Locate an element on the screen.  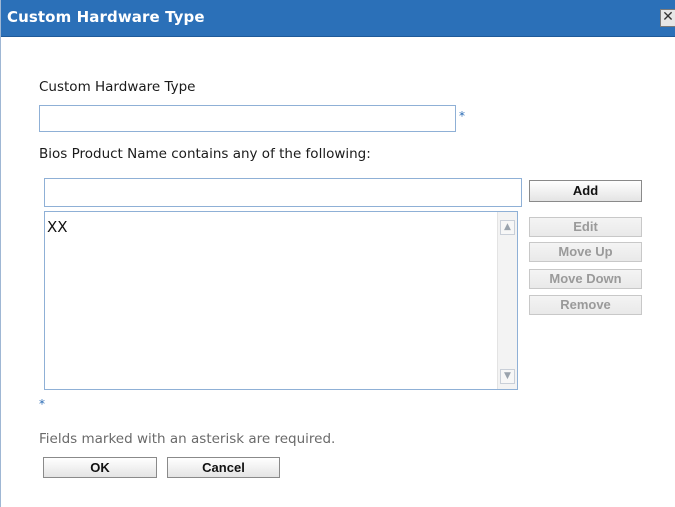
custom-hardware-type-label: Custom Hardware Type is located at coordinates (117, 87).